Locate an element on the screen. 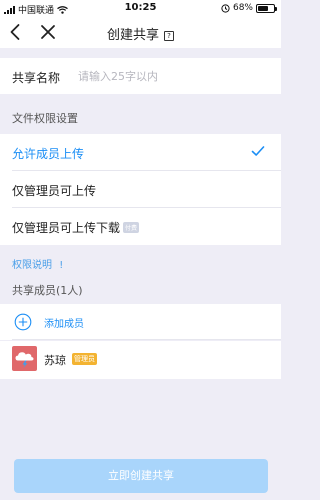  add-member-row: 添加成员 is located at coordinates (140, 322).